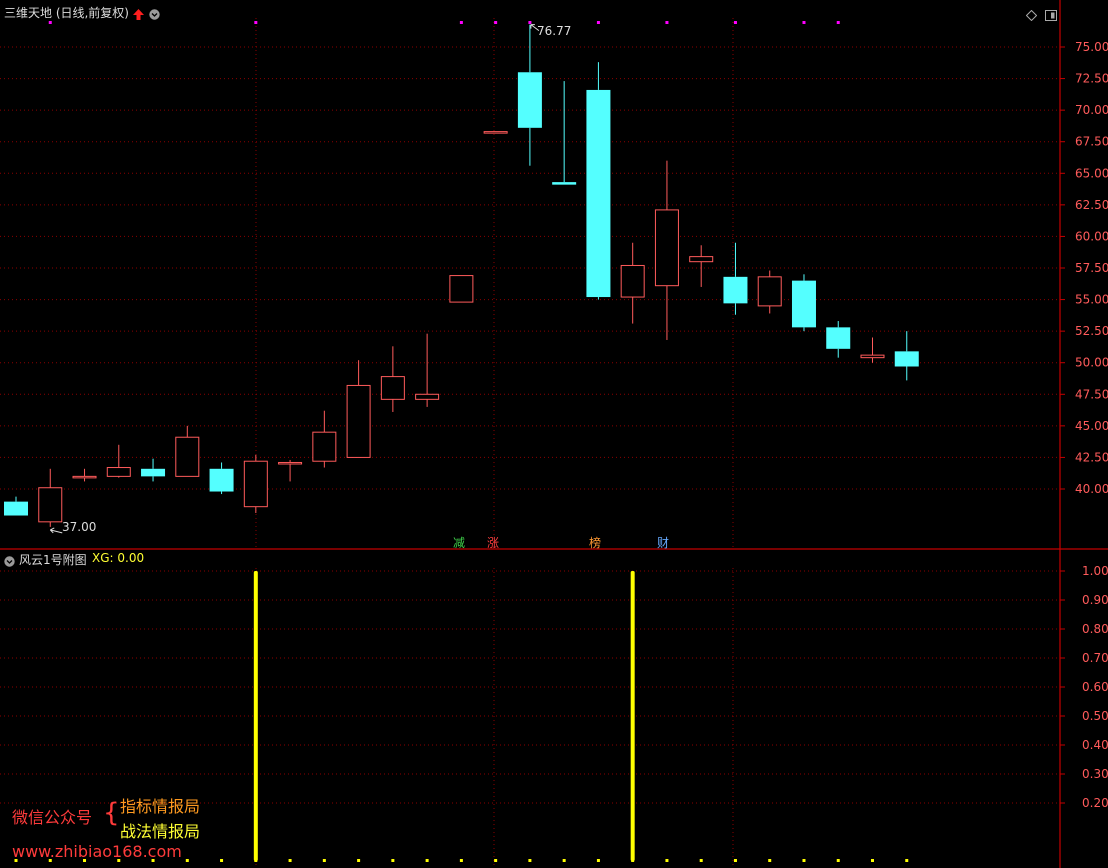  Describe the element at coordinates (111, 813) in the screenshot. I see `watermark-brace: {` at that location.